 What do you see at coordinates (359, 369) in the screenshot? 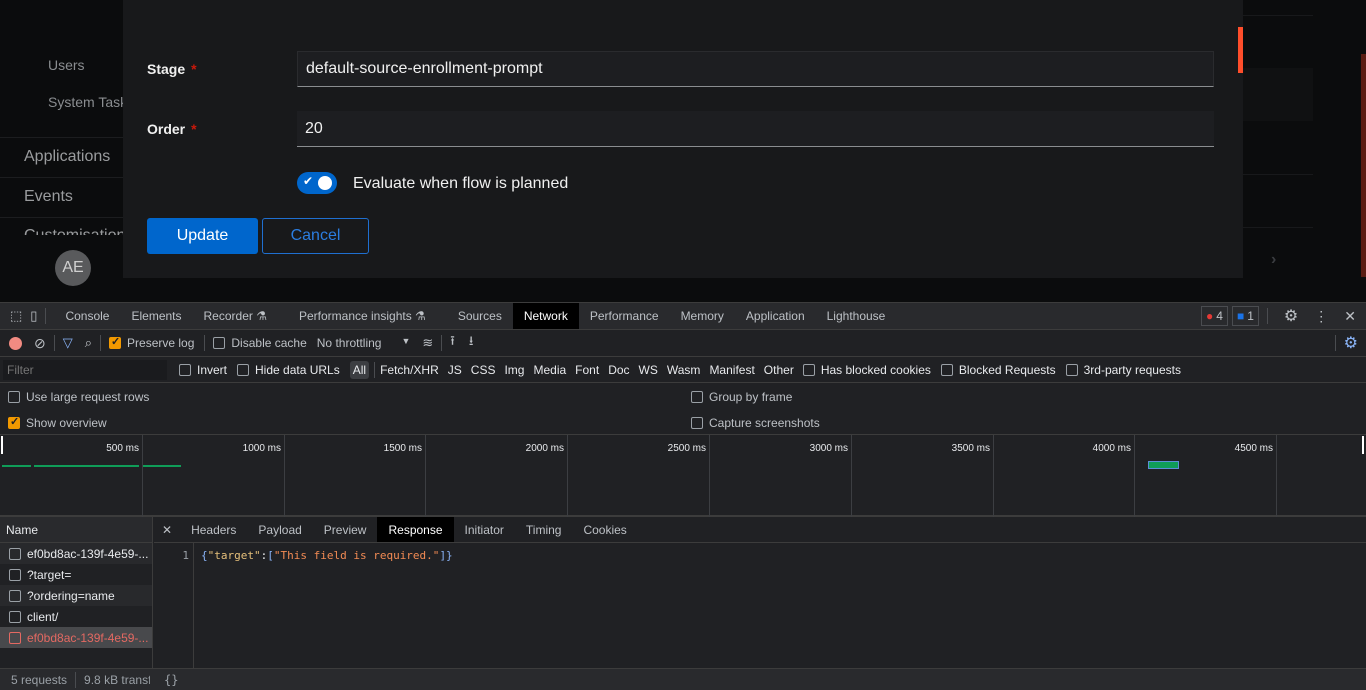
I see `filter-type-all: All` at bounding box center [359, 369].